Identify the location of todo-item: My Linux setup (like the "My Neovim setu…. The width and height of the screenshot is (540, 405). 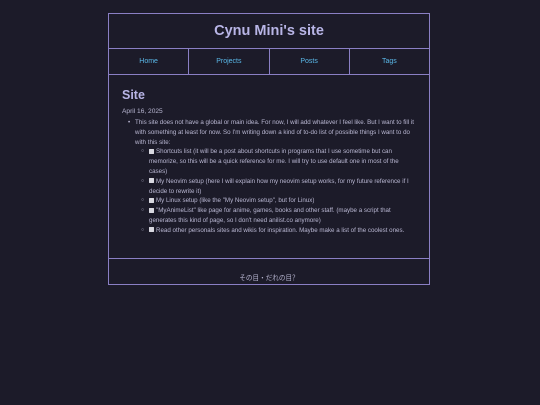
(278, 201).